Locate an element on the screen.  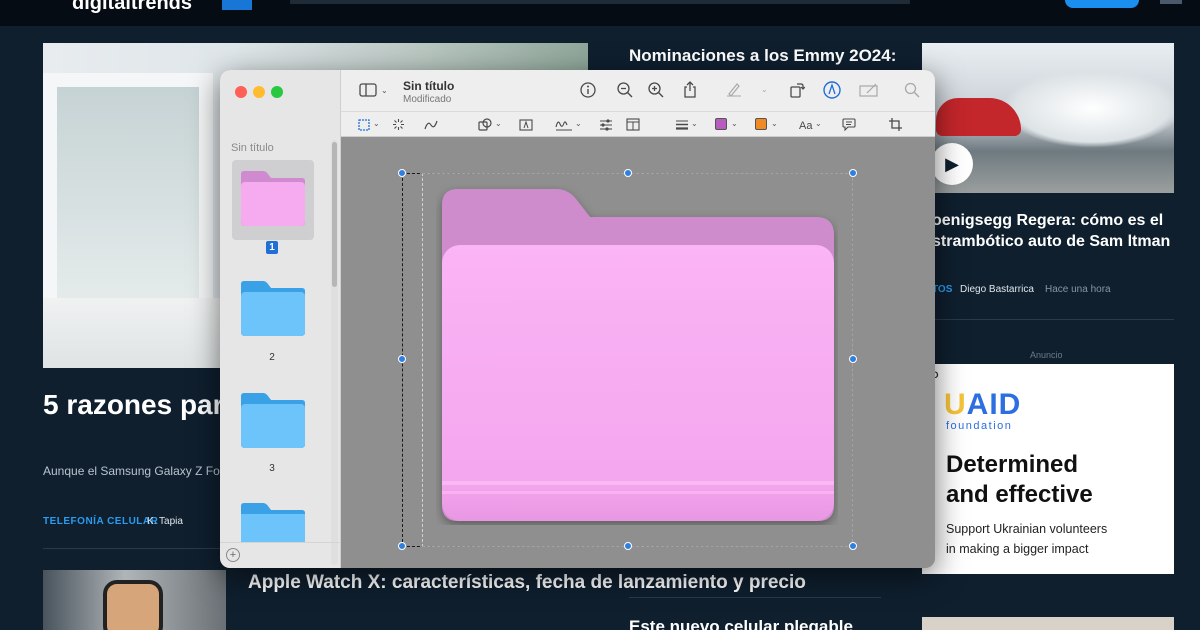
sidebar-toggle-icon is located at coordinates (368, 90).